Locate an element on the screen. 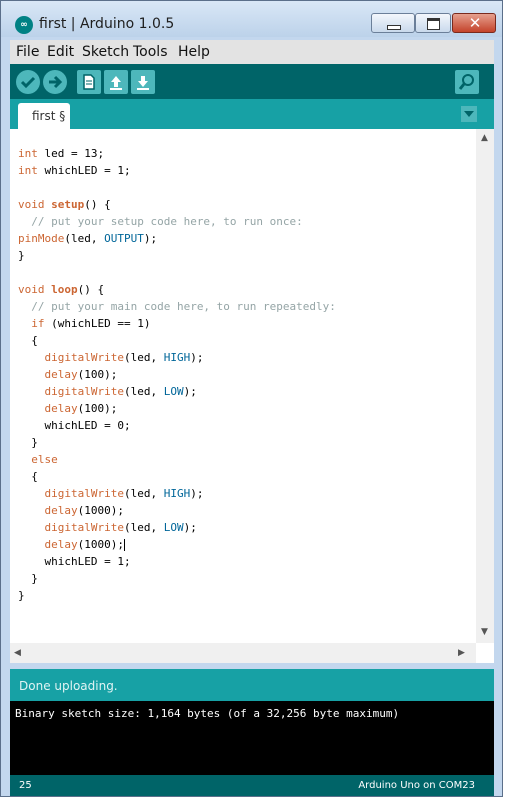 The width and height of the screenshot is (505, 807). tab-menu-button is located at coordinates (469, 114).